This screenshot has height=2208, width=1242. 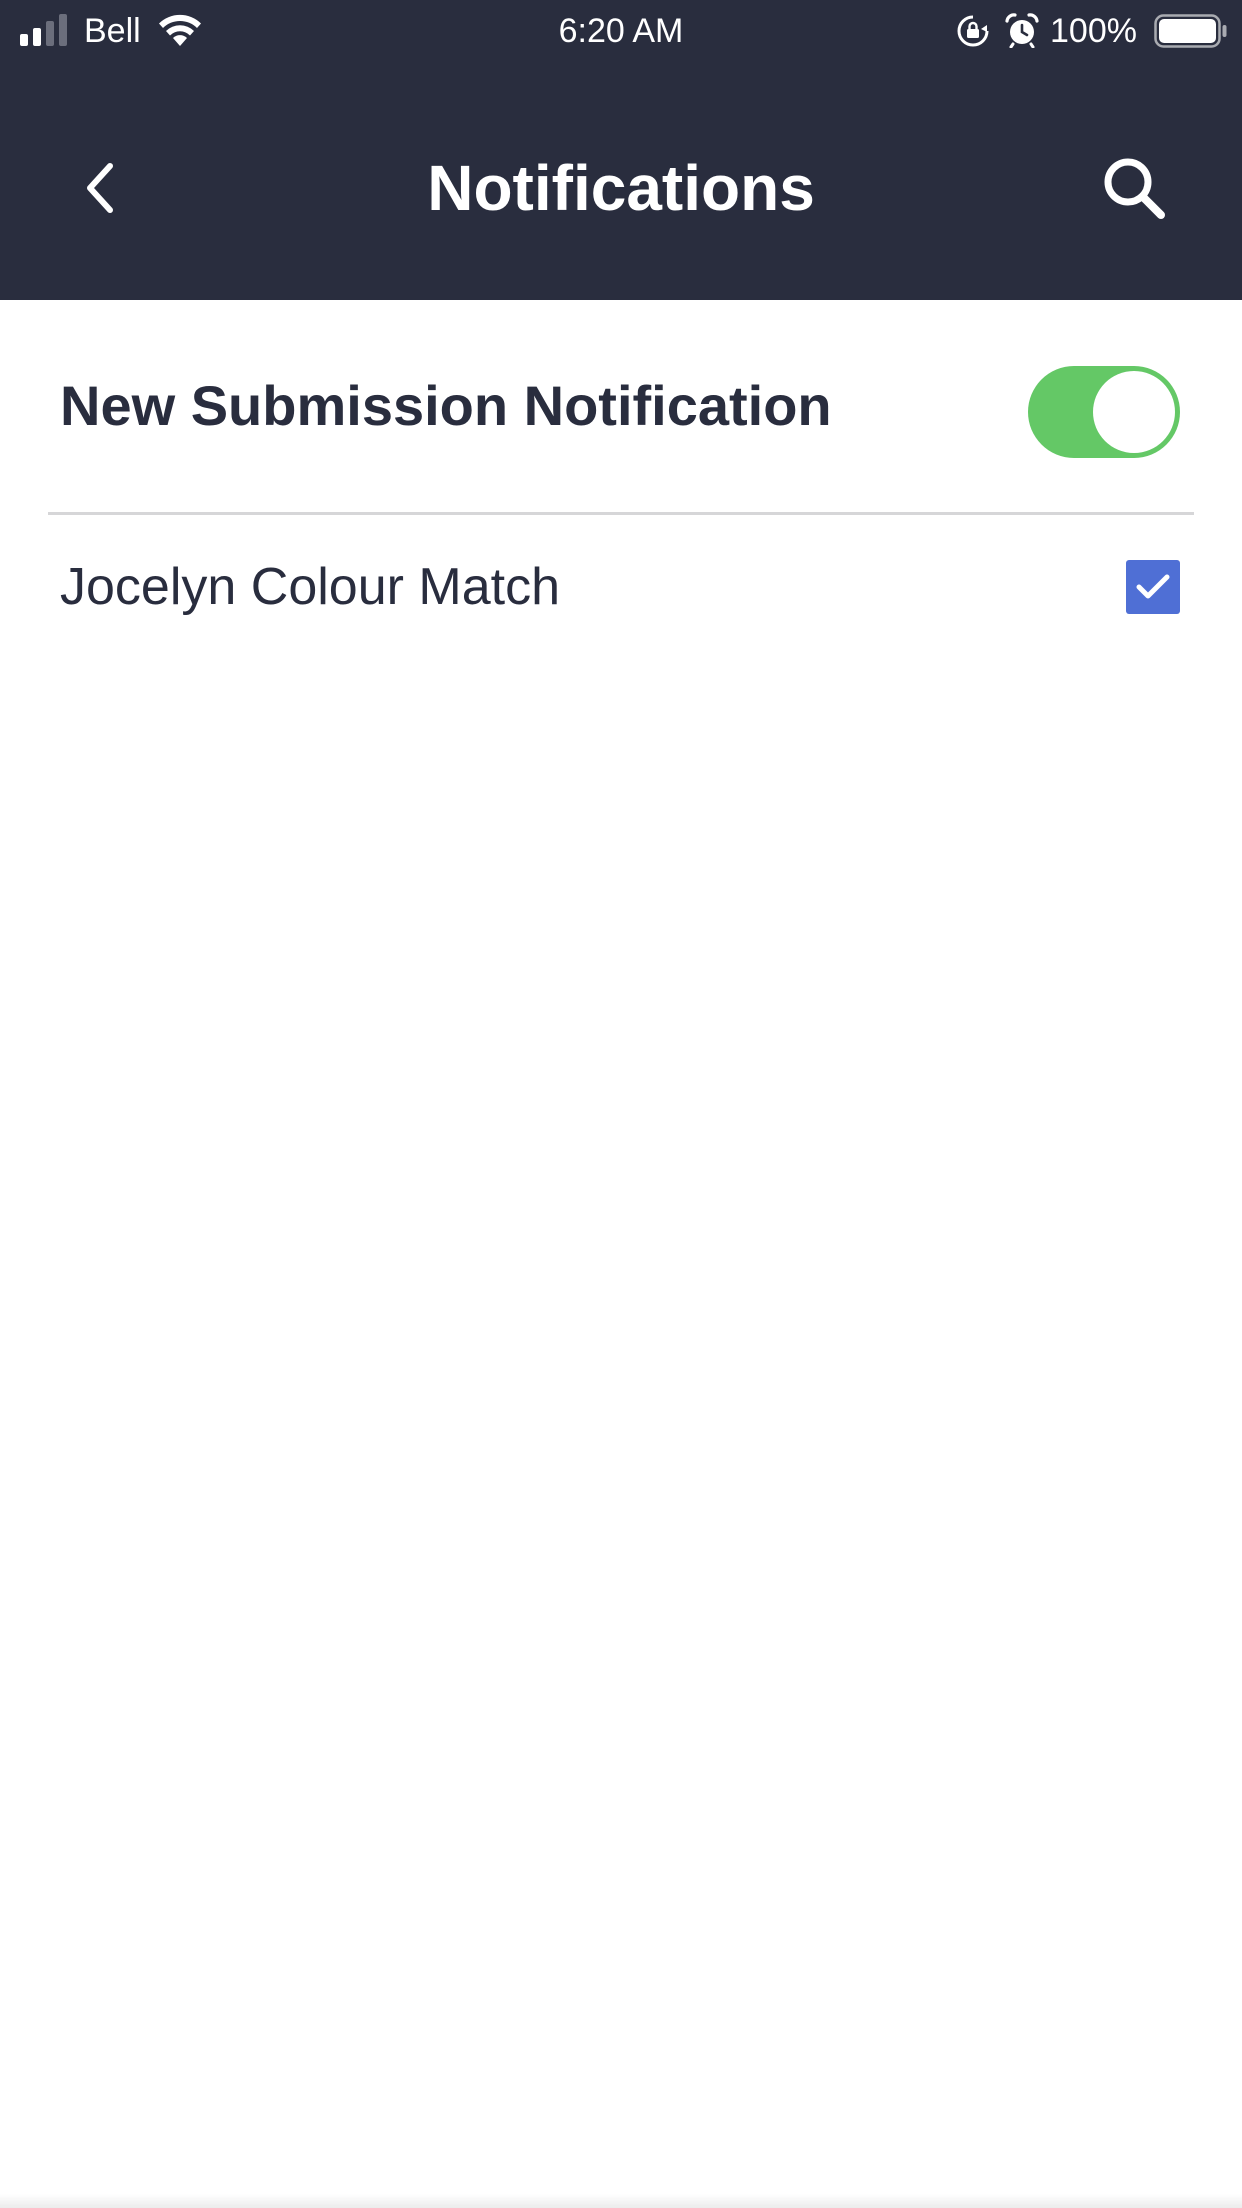 What do you see at coordinates (310, 587) in the screenshot?
I see `form-name-label: Jocelyn Colour Match` at bounding box center [310, 587].